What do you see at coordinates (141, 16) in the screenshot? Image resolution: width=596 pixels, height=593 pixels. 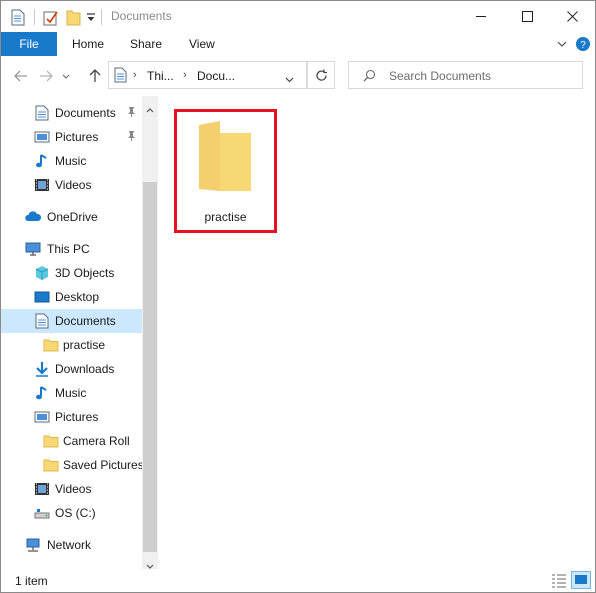 I see `window-title: Documents` at bounding box center [141, 16].